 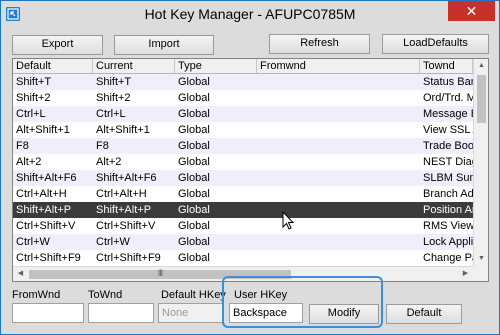 What do you see at coordinates (43, 130) in the screenshot?
I see `table-cell-default: Alt+Shift+1` at bounding box center [43, 130].